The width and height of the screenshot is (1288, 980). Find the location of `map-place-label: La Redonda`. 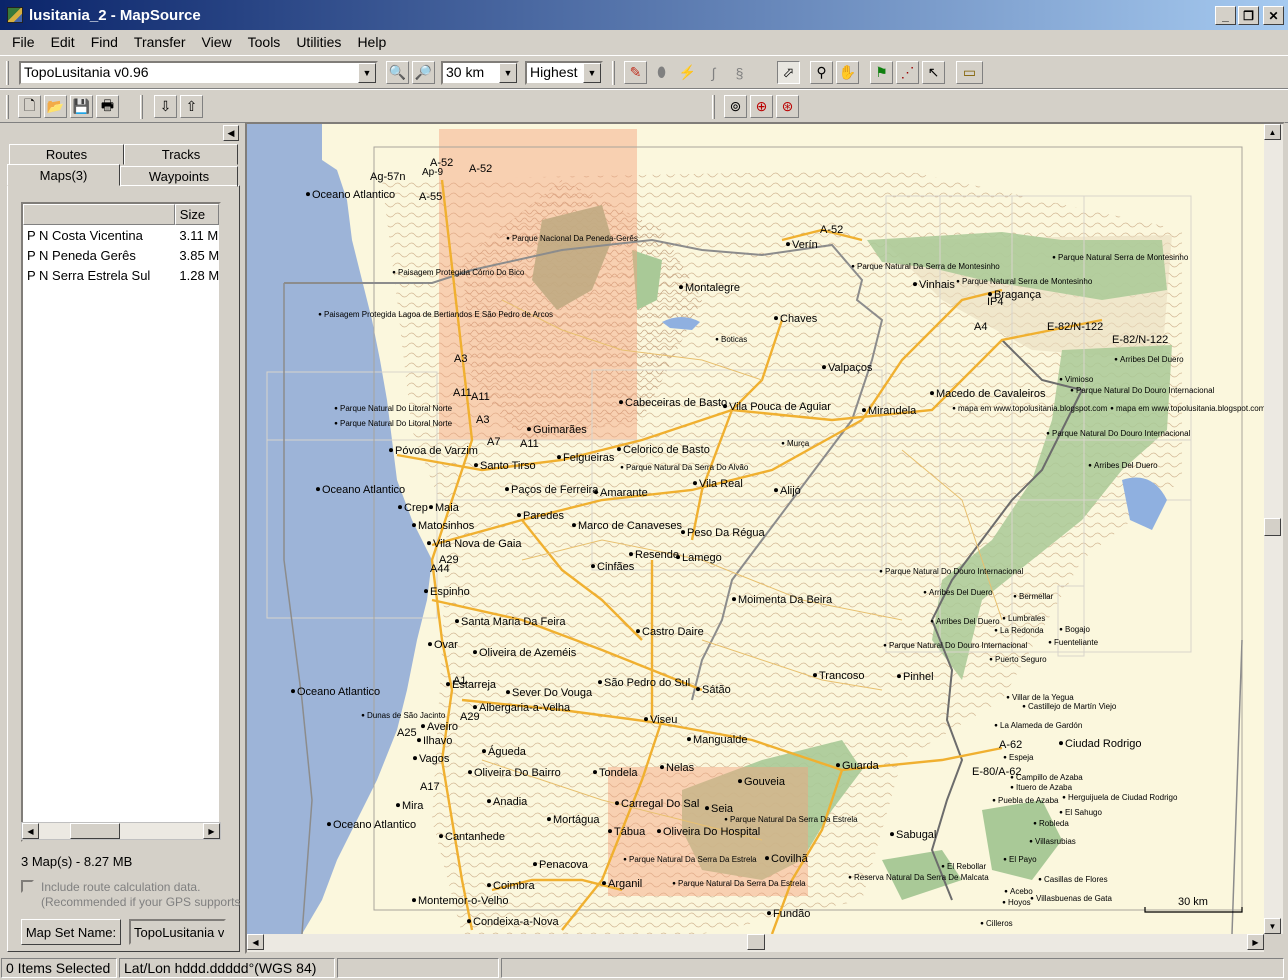

map-place-label: La Redonda is located at coordinates (1022, 630).